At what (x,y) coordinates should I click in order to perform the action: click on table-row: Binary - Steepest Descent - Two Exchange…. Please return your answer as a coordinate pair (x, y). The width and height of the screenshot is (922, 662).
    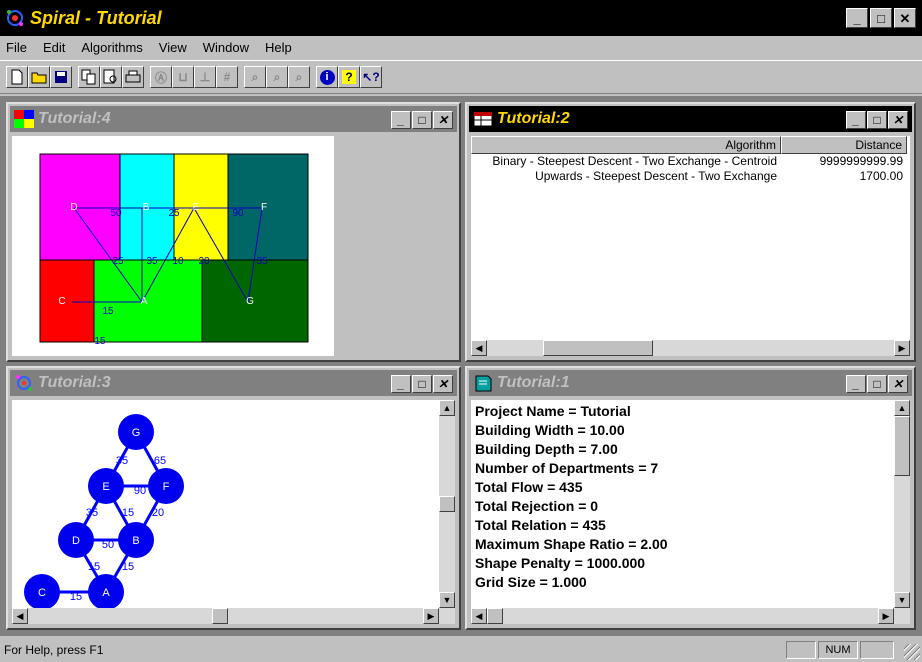
    Looking at the image, I should click on (689, 161).